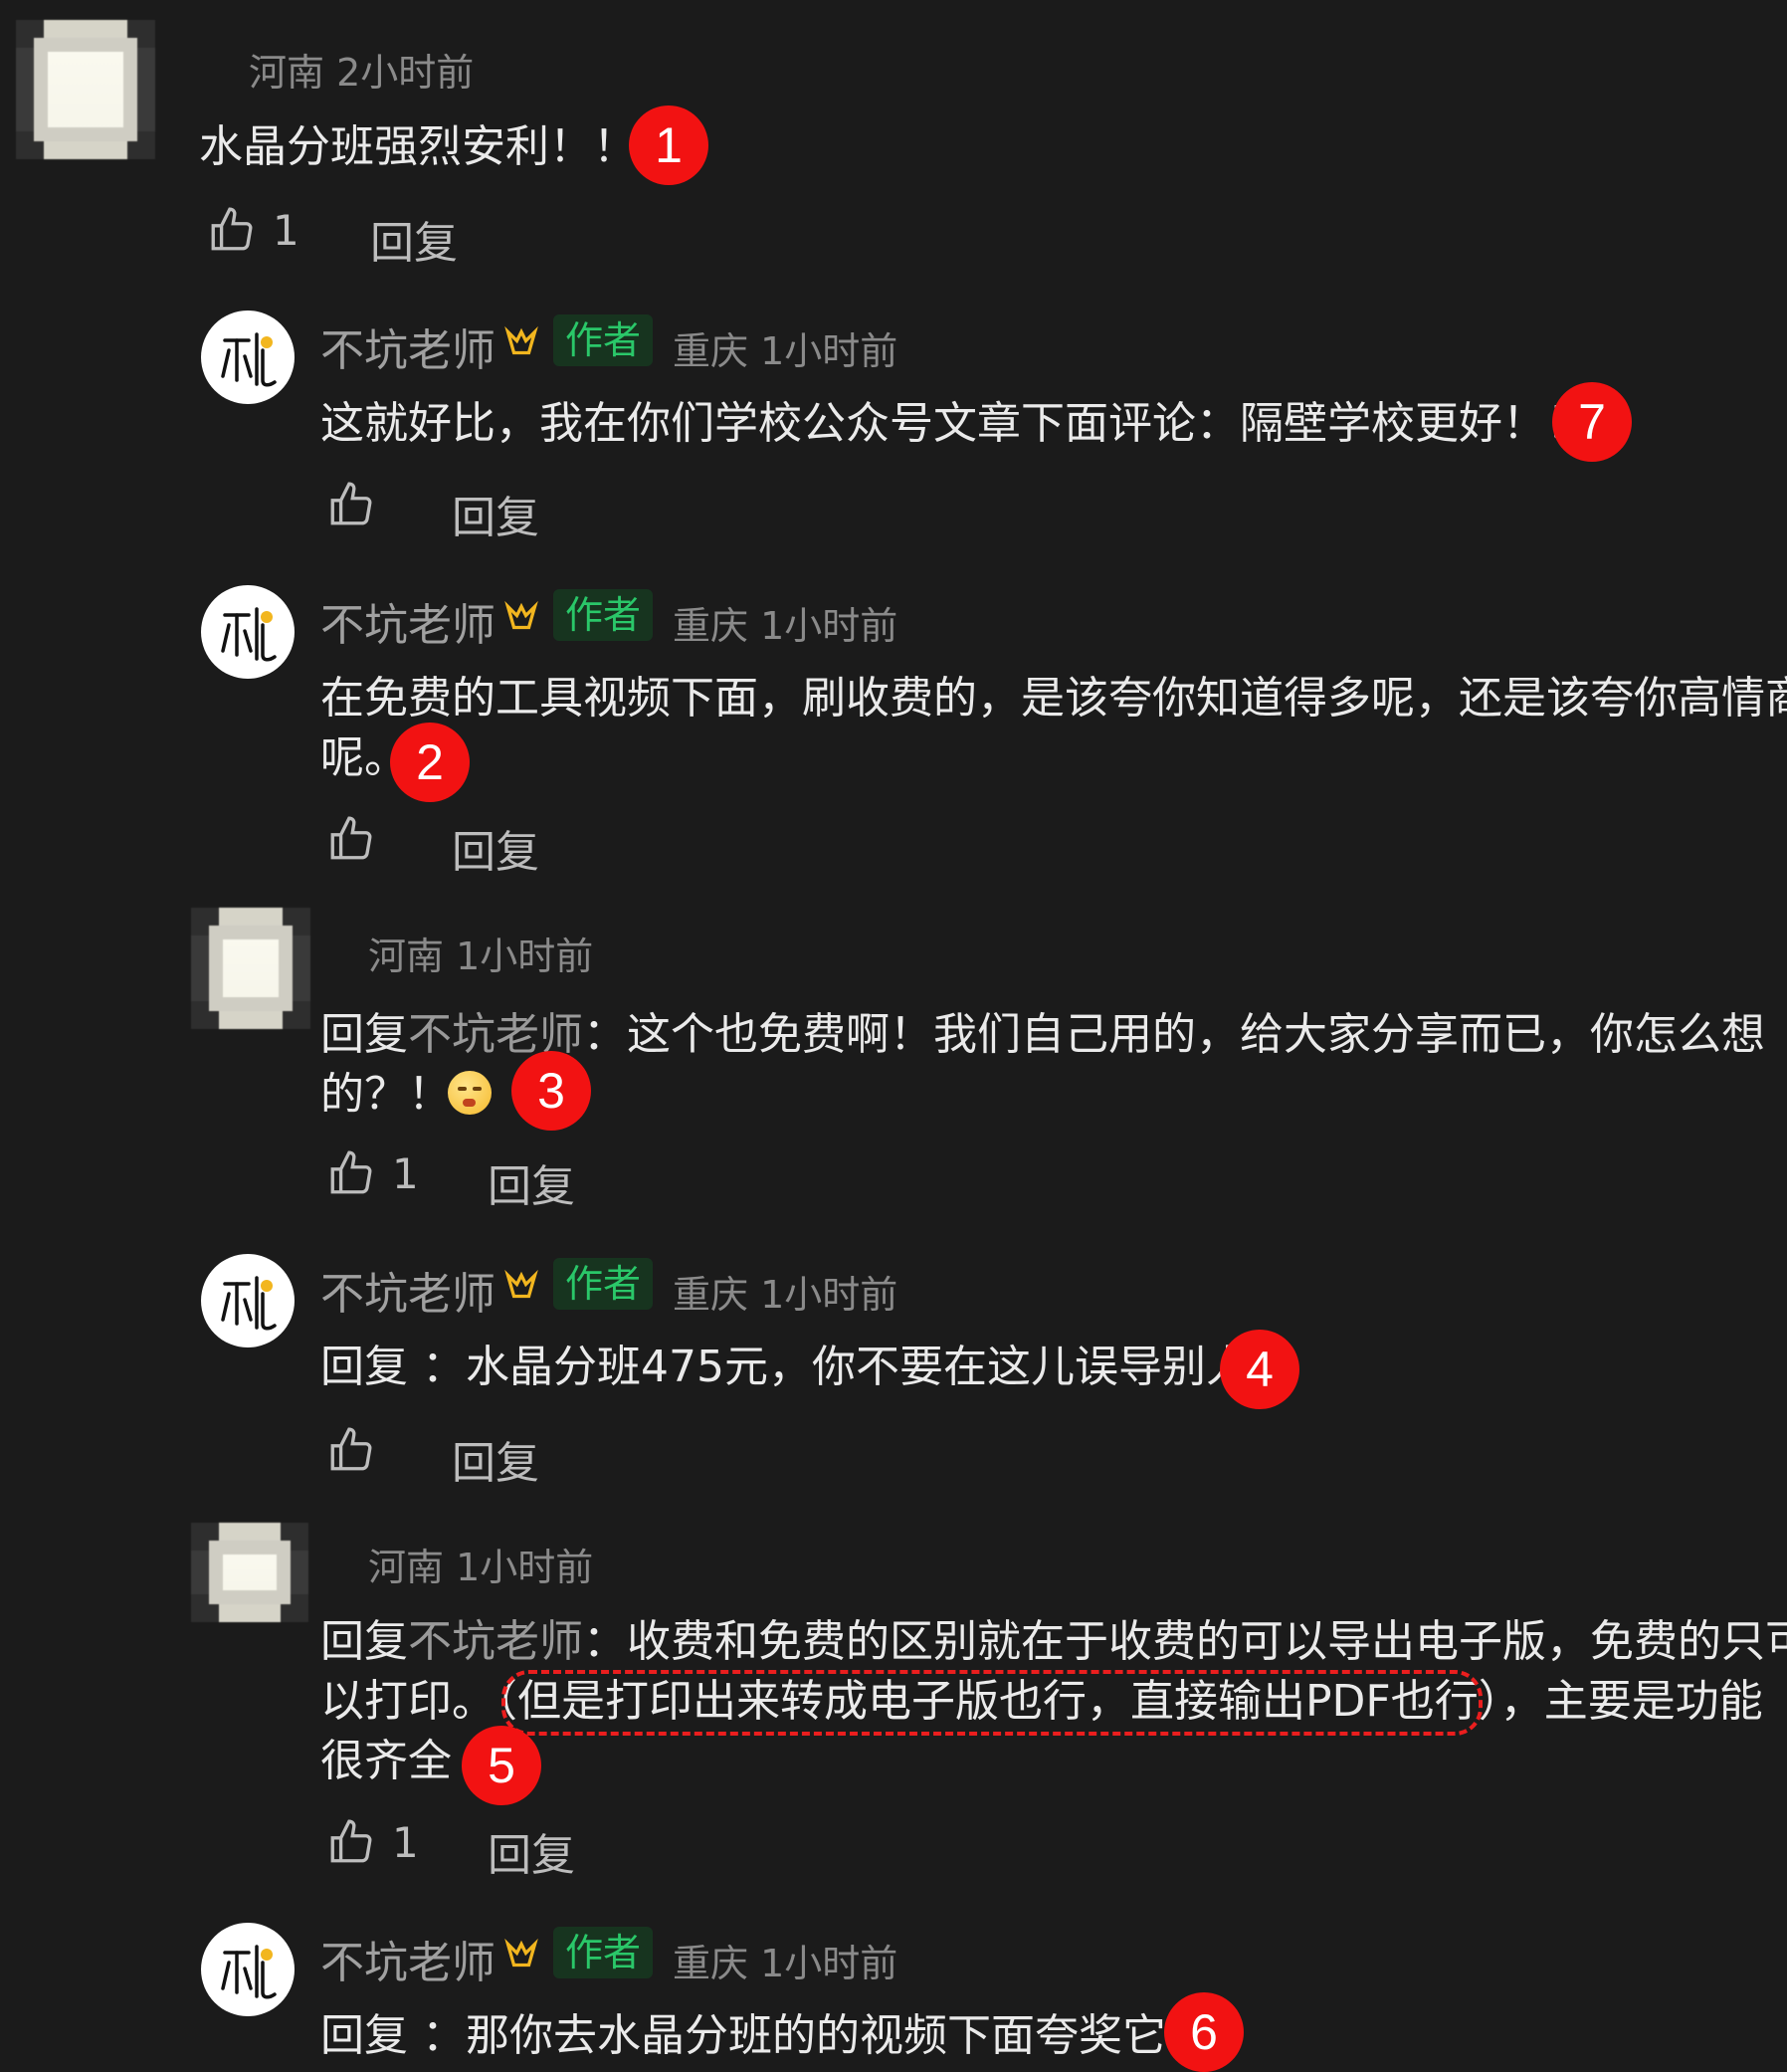 Image resolution: width=1787 pixels, height=2072 pixels. I want to click on comment-text-line: 回复不坑老师：收费和免费的区别就在于收费的可以导出电子版，免费的只可, so click(1053, 1641).